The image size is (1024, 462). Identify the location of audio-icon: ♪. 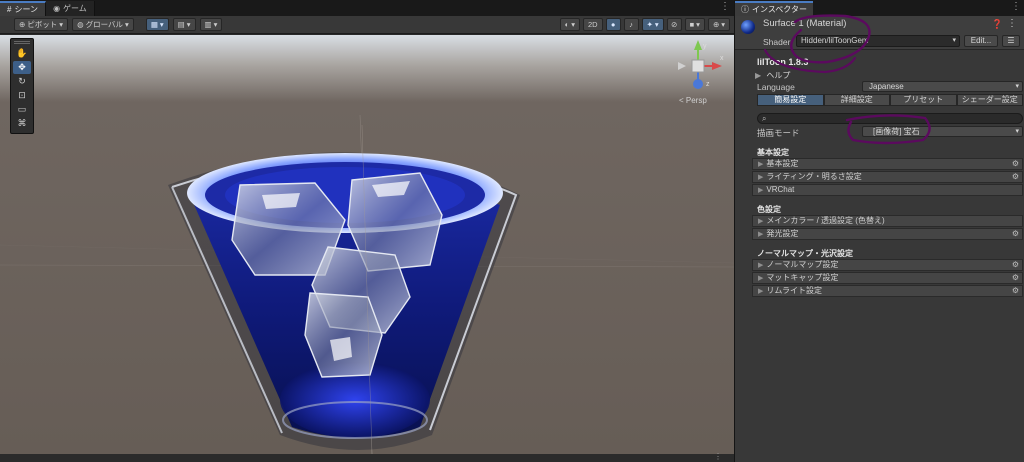
(631, 24).